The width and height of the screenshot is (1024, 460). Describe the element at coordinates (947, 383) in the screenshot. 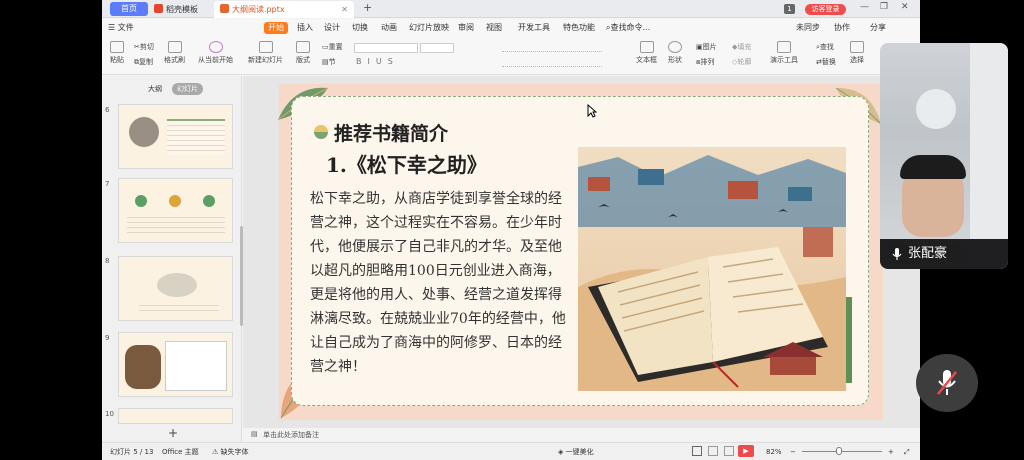

I see `mute-toggle-button` at that location.